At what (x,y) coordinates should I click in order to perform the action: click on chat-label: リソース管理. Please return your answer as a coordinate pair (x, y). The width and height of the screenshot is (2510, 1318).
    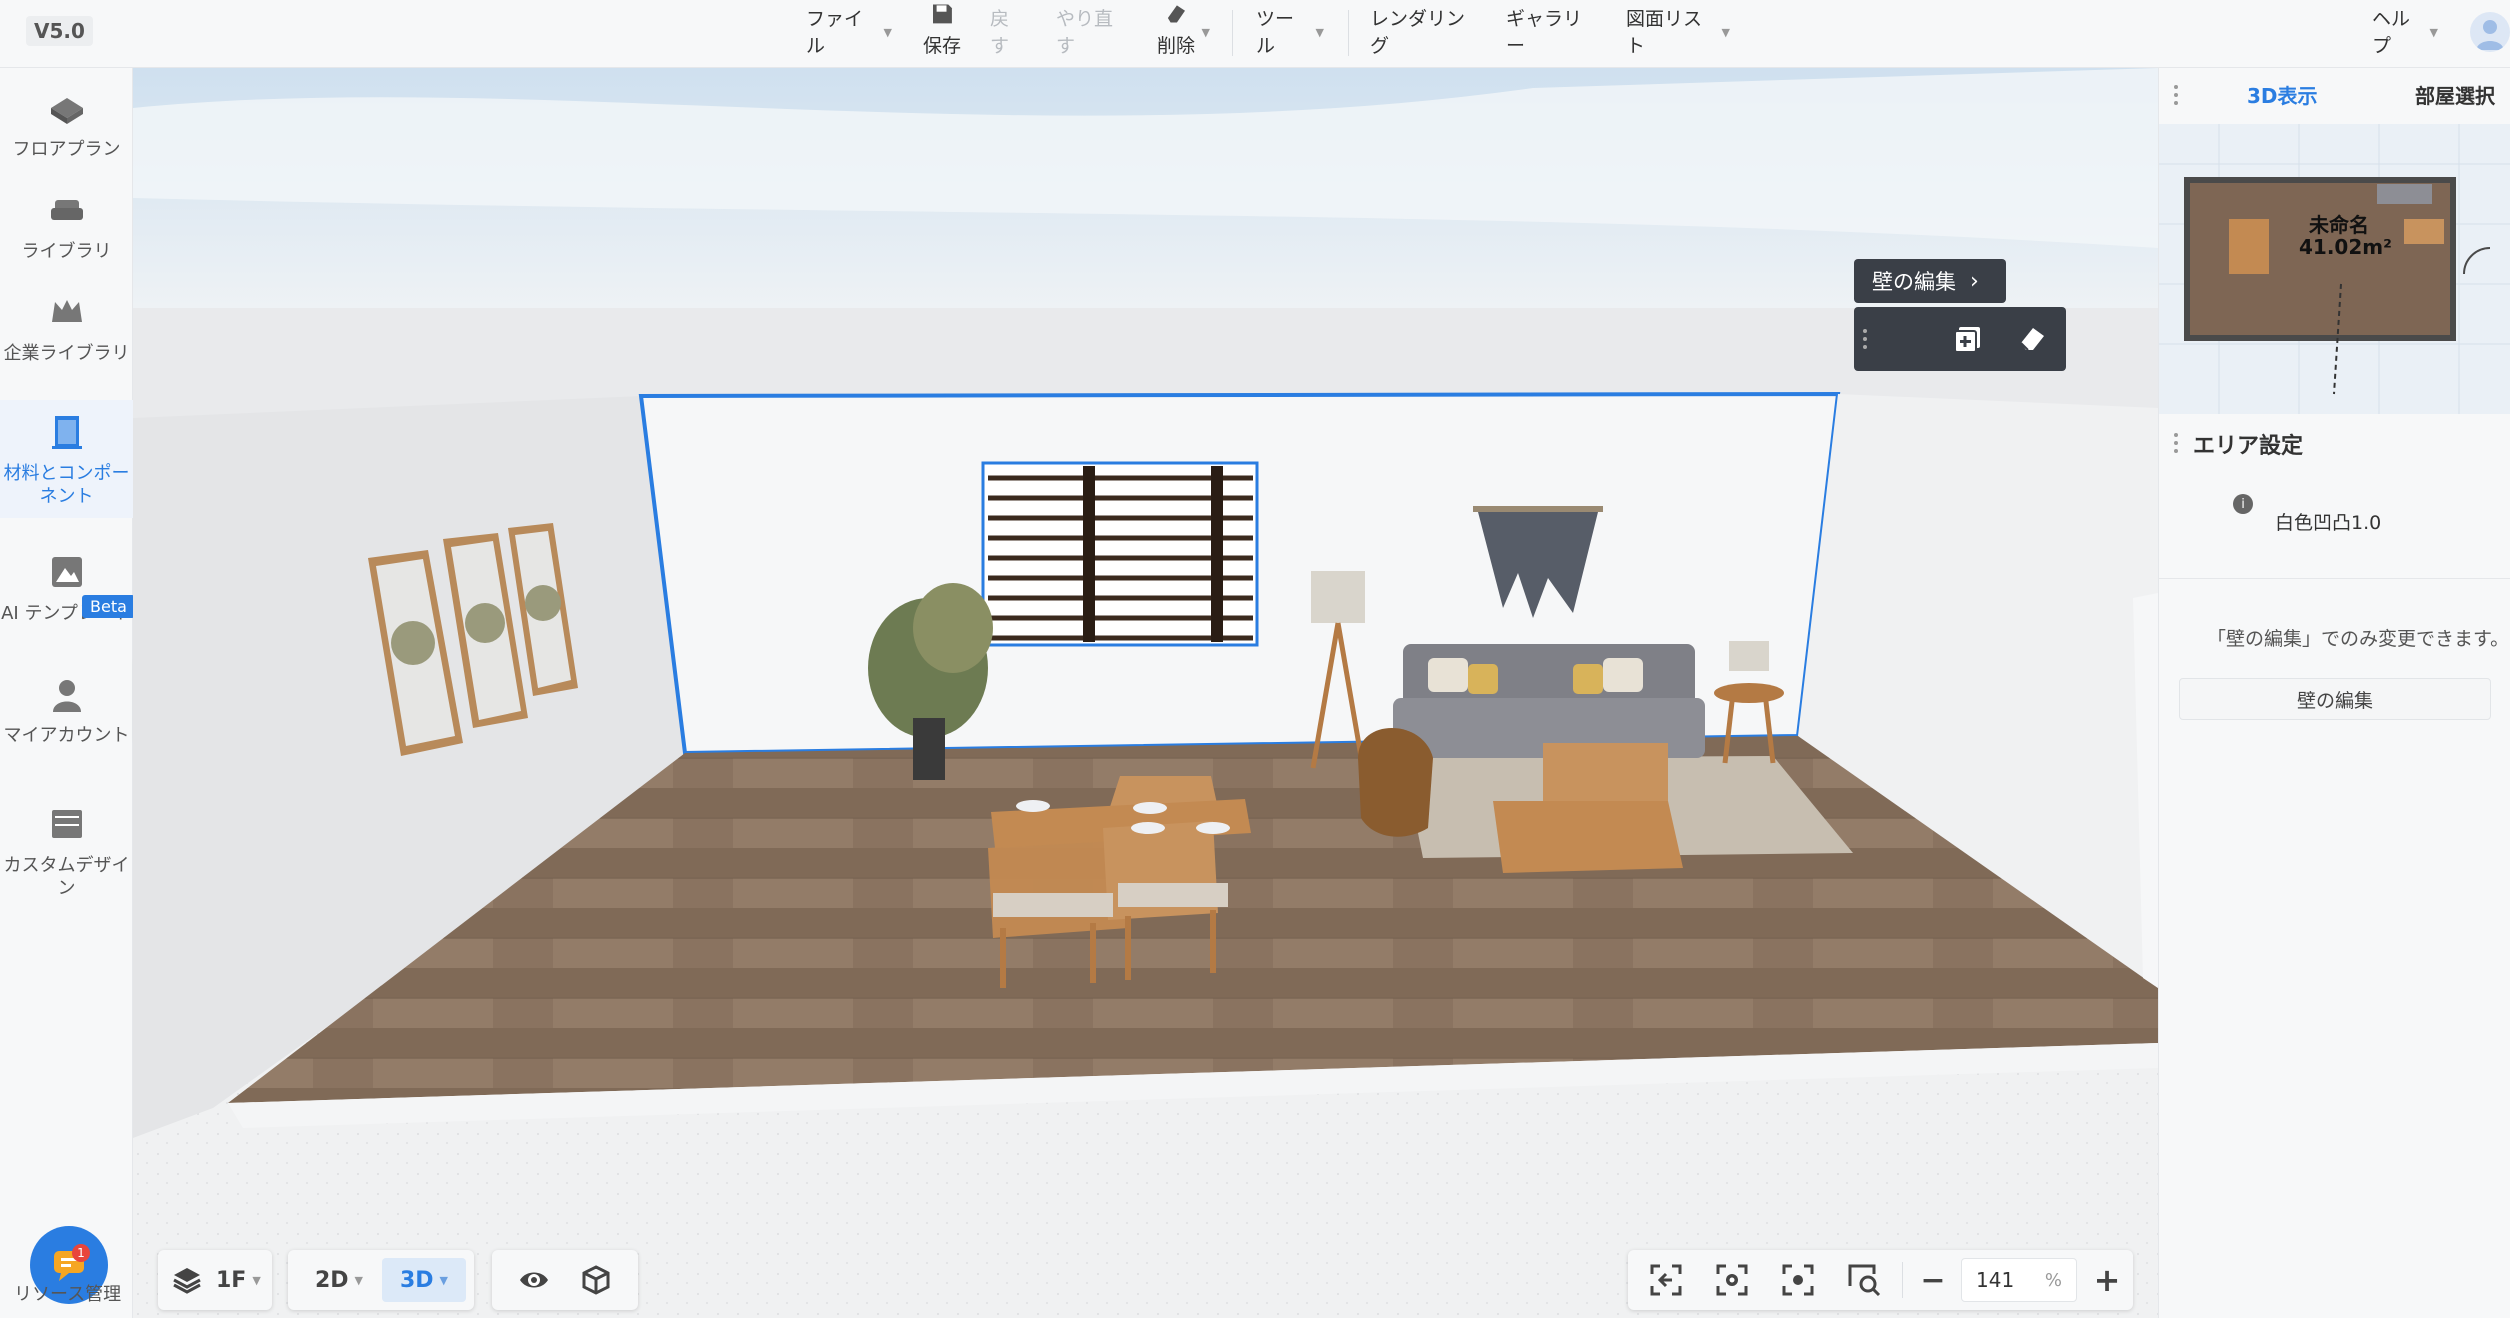
    Looking at the image, I should click on (68, 1294).